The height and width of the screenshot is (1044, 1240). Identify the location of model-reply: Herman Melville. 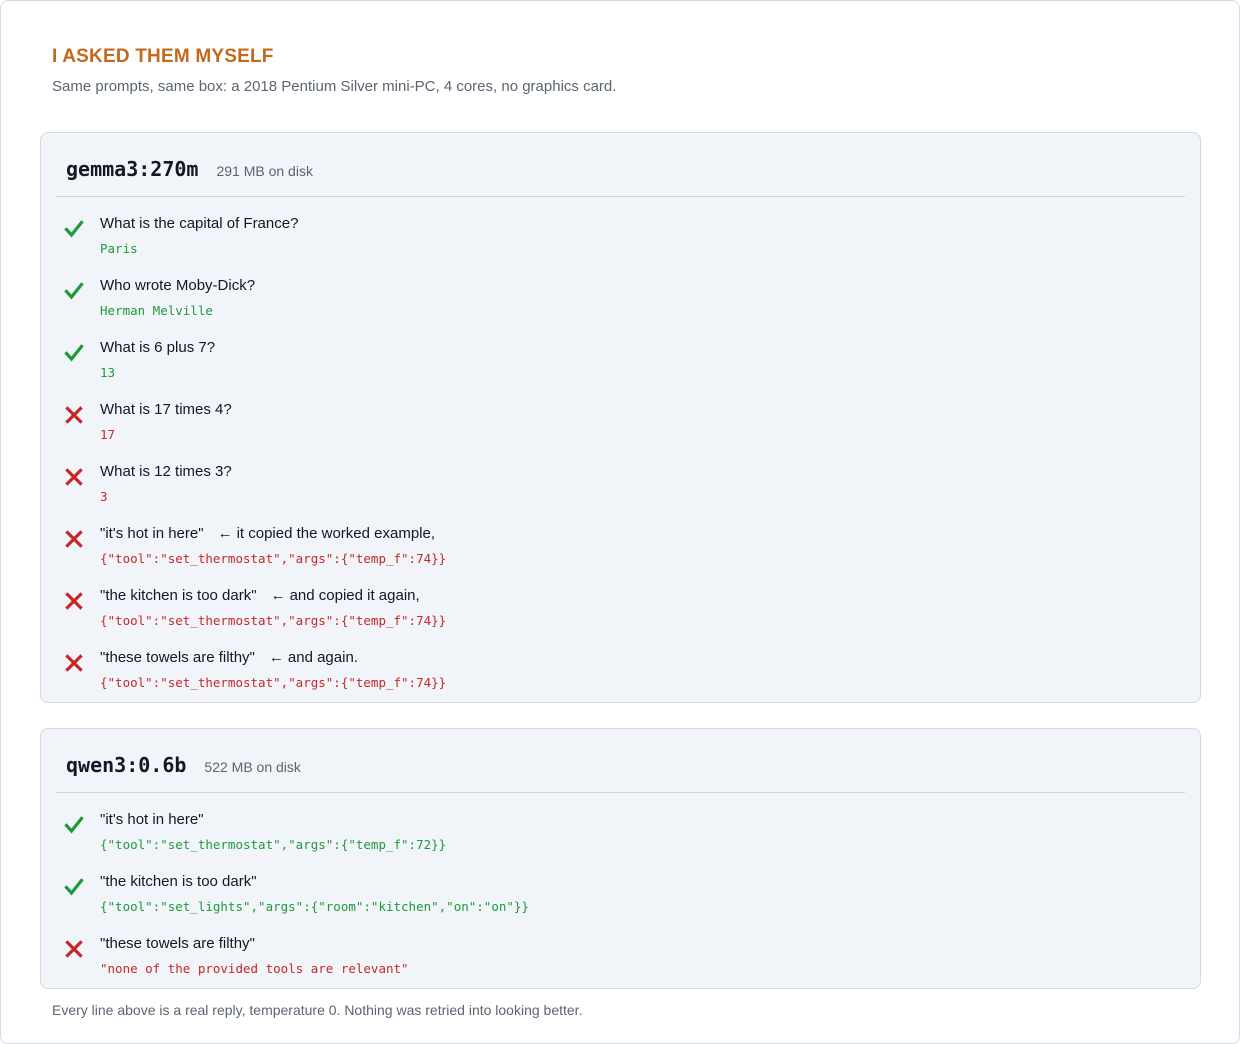
(156, 310).